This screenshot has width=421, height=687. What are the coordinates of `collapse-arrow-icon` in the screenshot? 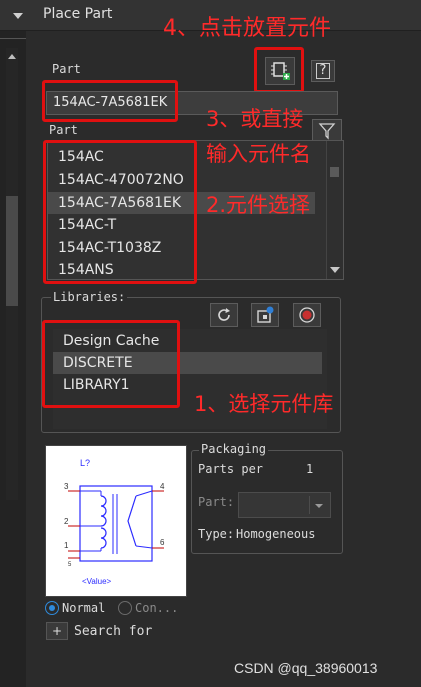 It's located at (18, 15).